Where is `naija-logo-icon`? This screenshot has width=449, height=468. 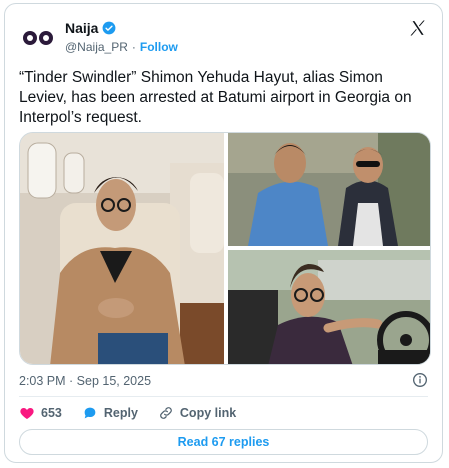
naija-logo-icon is located at coordinates (38, 38).